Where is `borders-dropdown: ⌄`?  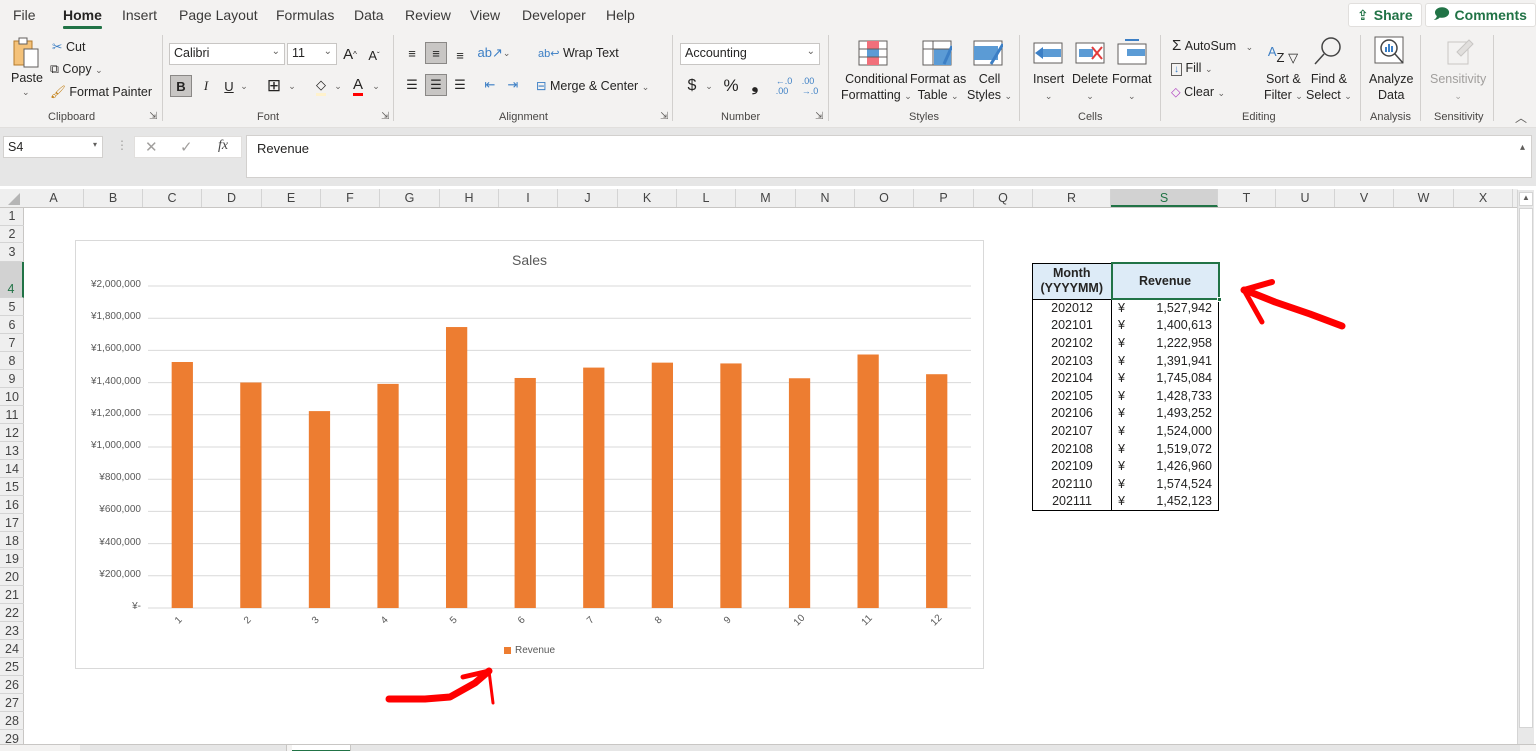
borders-dropdown: ⌄ is located at coordinates (292, 86).